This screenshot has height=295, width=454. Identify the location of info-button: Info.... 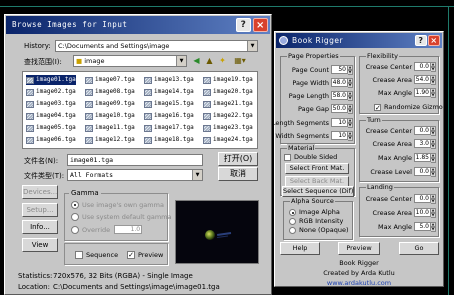
(40, 227).